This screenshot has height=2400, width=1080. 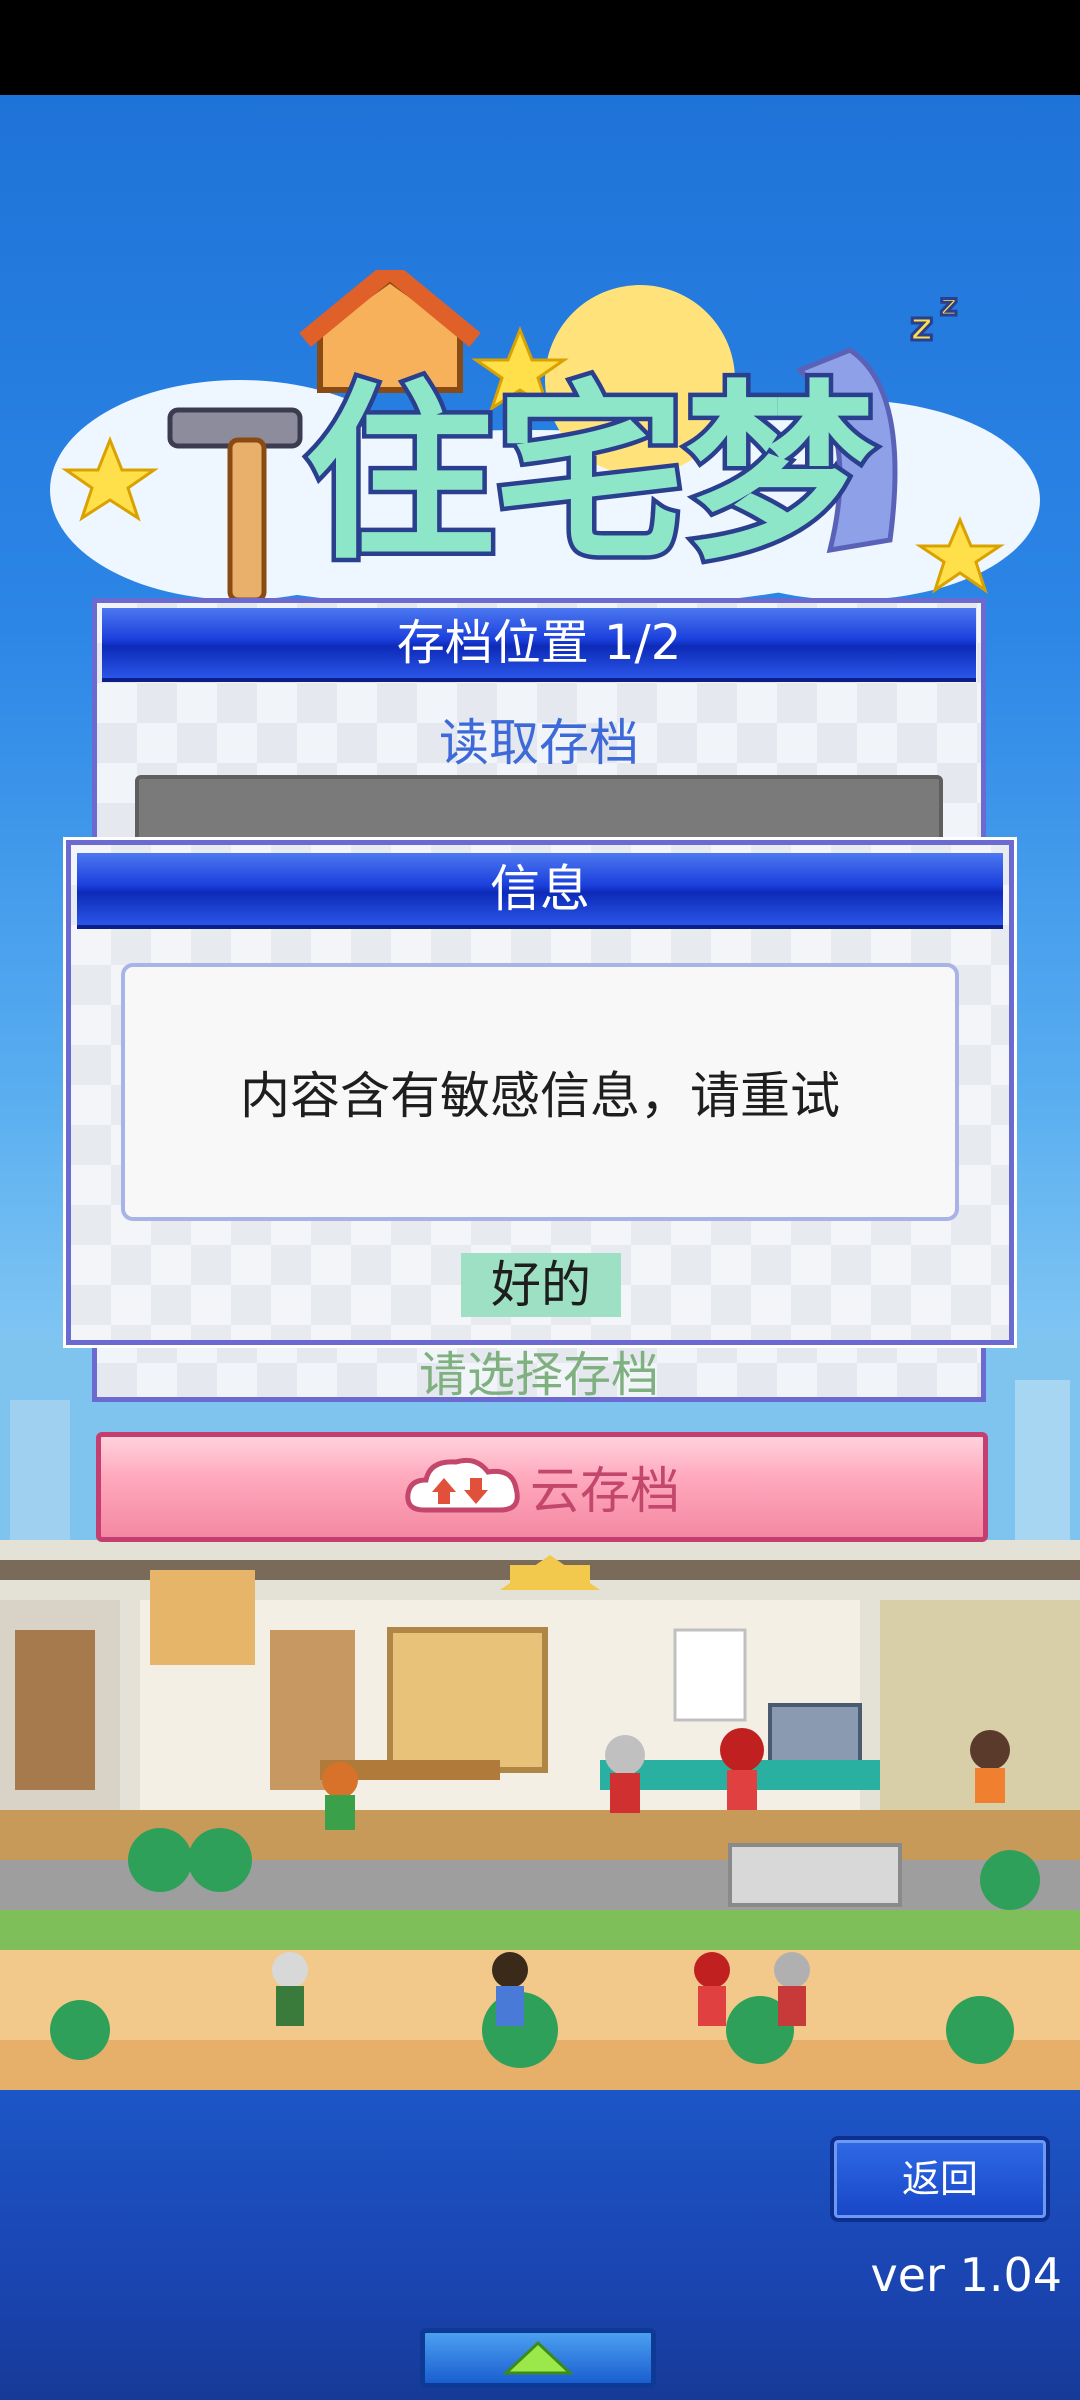 I want to click on cloud-save-button: 云存档, so click(x=542, y=1487).